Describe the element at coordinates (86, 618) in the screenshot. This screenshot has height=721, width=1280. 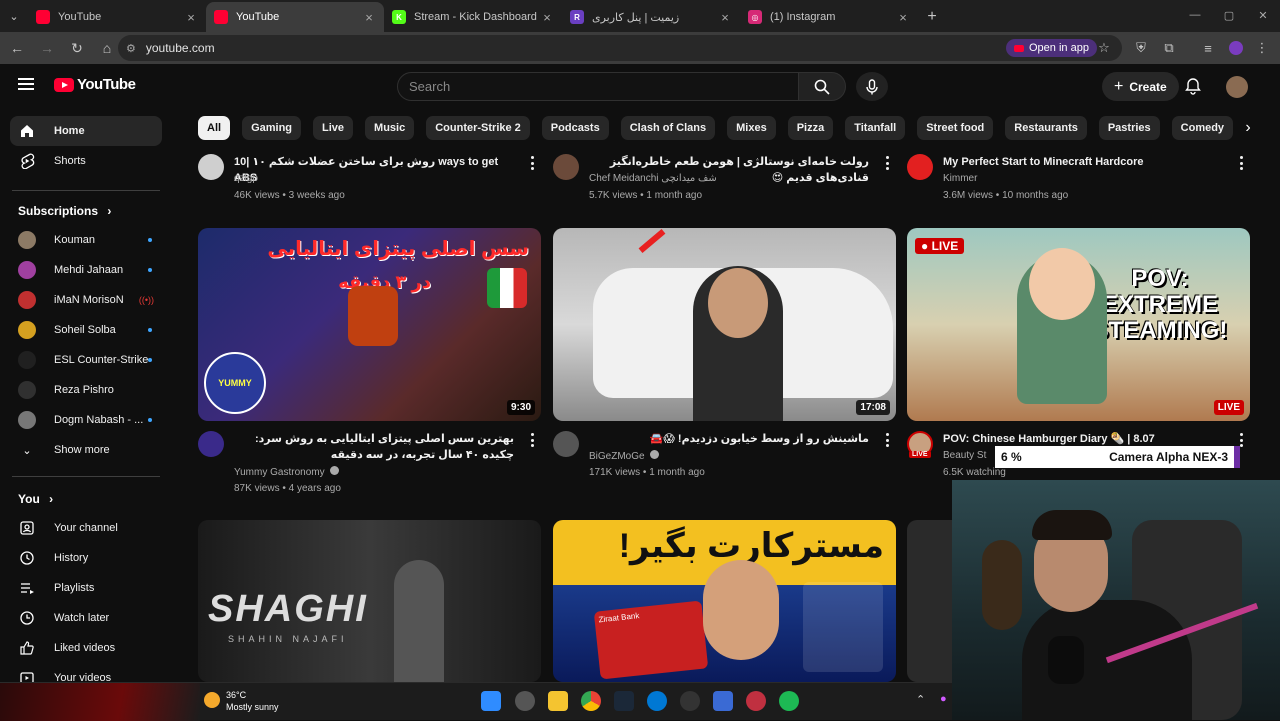
I see `sidebar-item-watch-later: Watch later` at that location.